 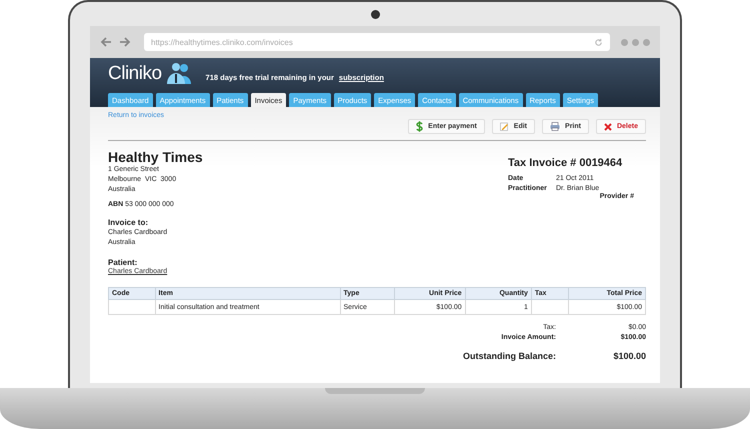 What do you see at coordinates (377, 42) in the screenshot?
I see `address-bar: https://healthytimes.cliniko.com/invoices` at bounding box center [377, 42].